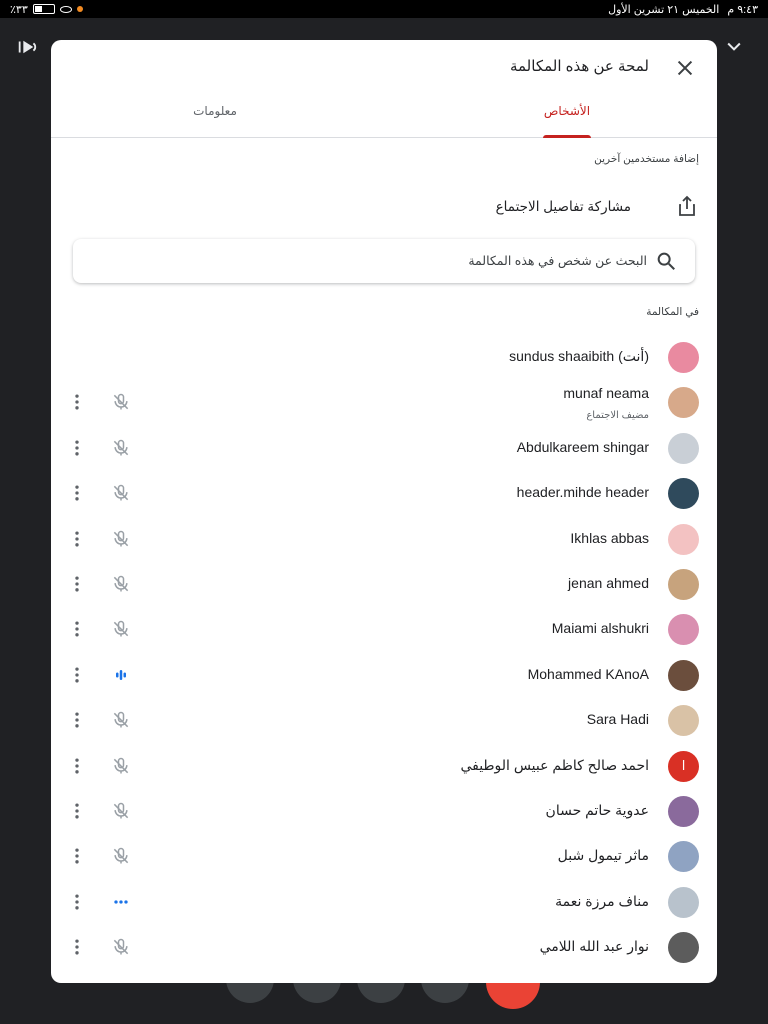 This screenshot has height=1024, width=768. I want to click on eye-icon, so click(65, 9).